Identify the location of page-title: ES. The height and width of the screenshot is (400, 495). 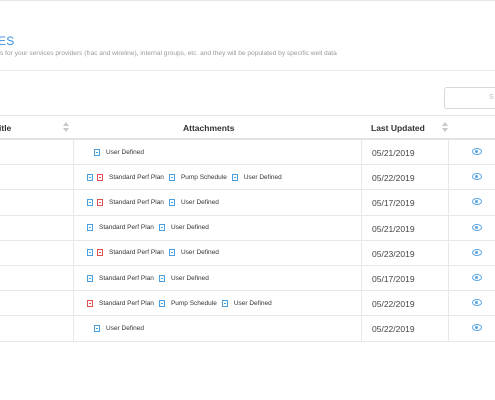
(7, 41).